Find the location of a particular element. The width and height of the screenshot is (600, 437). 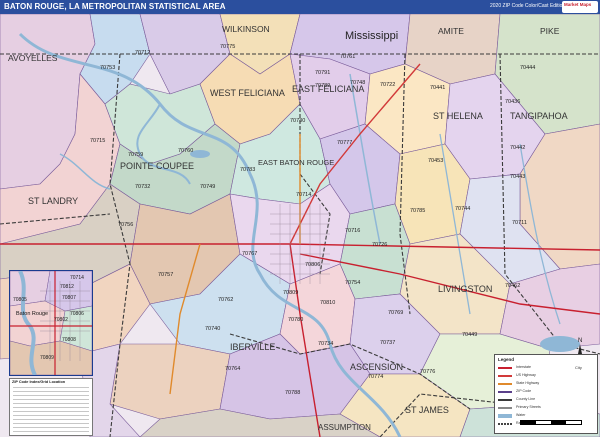

zip-label: 70785 is located at coordinates (417, 211).